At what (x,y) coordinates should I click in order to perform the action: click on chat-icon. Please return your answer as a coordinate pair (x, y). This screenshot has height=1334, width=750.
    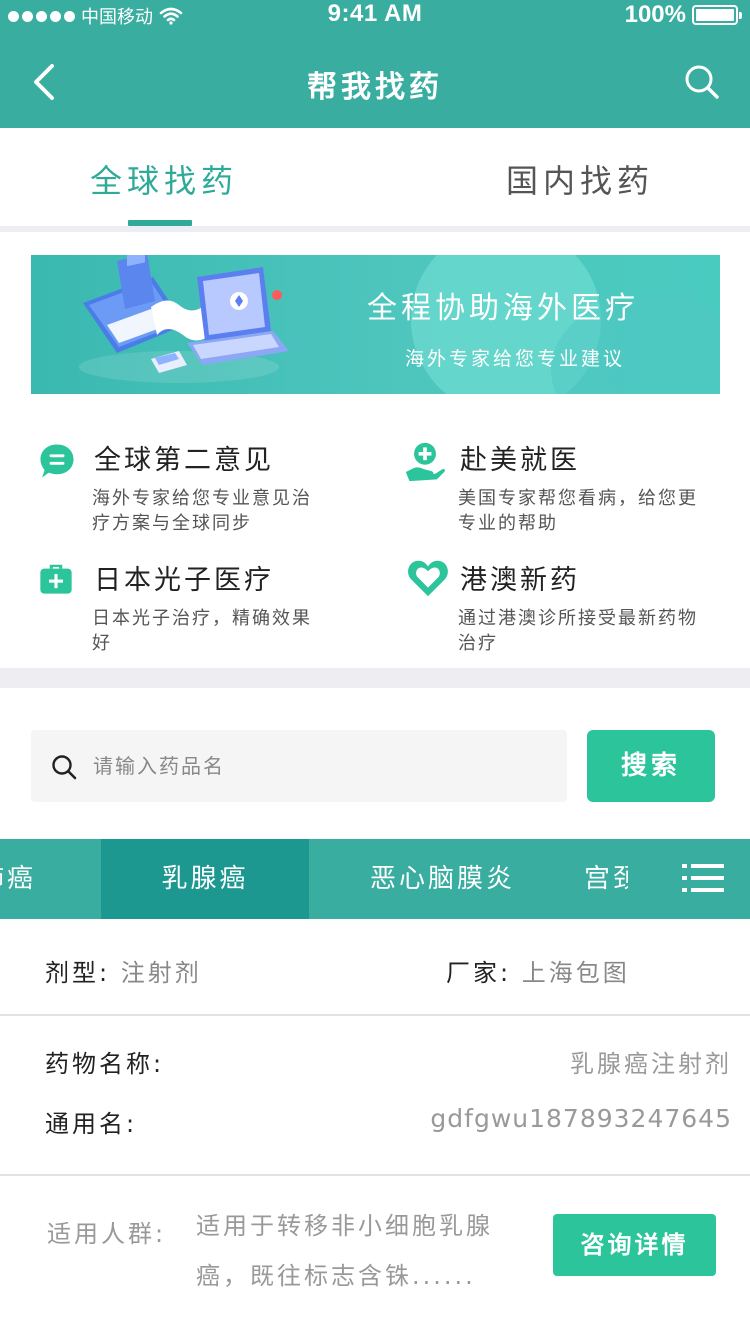
    Looking at the image, I should click on (57, 461).